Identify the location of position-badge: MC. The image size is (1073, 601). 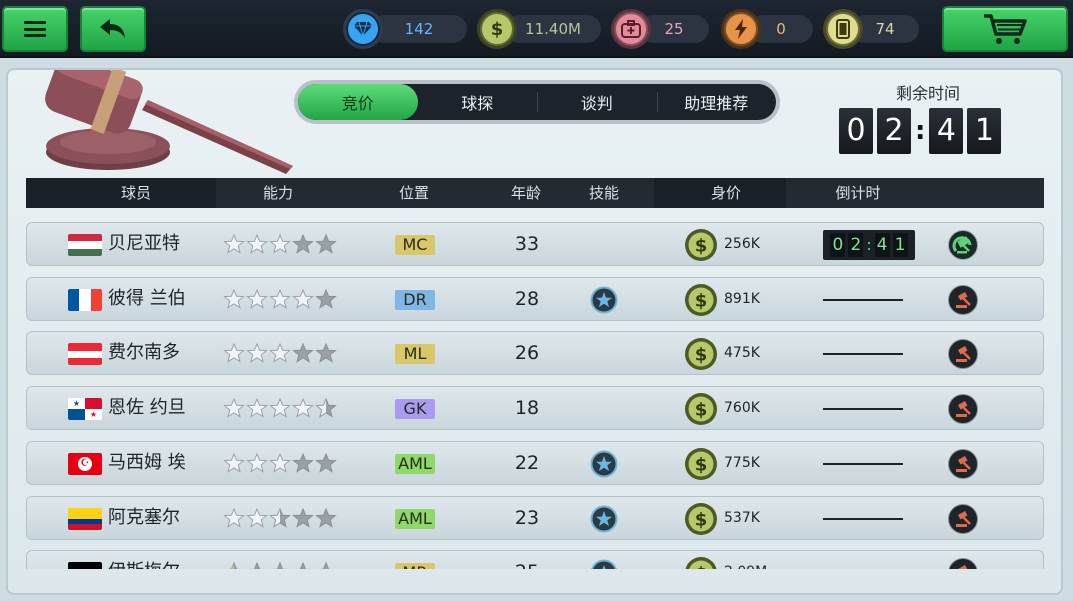
(415, 245).